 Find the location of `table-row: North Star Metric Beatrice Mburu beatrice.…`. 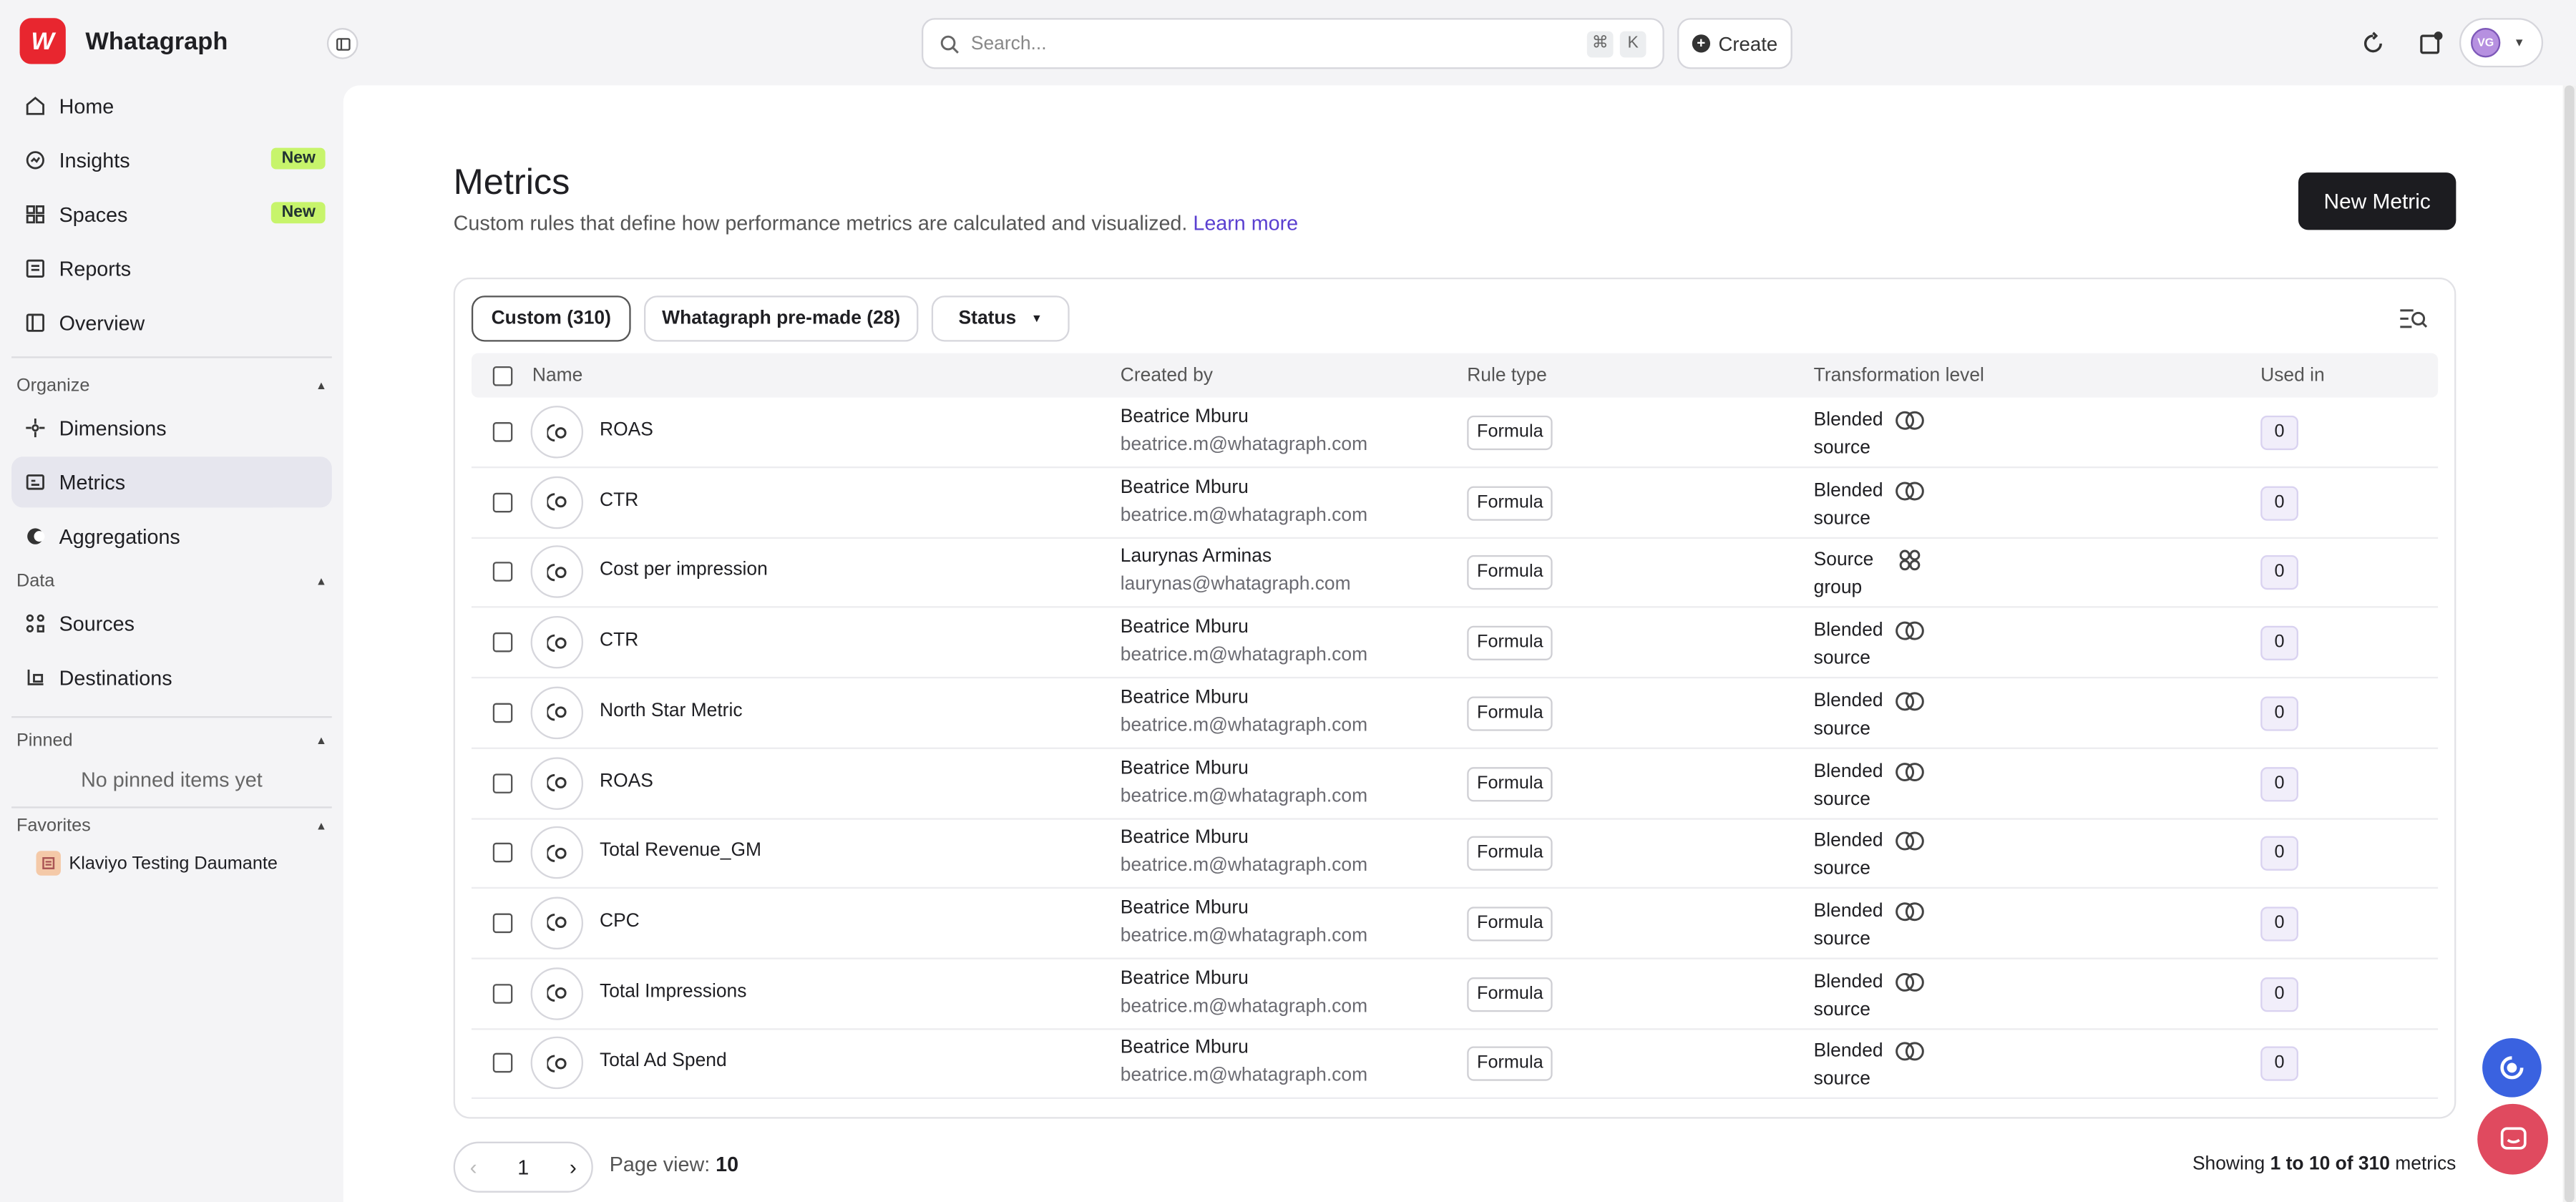

table-row: North Star Metric Beatrice Mburu beatrice.… is located at coordinates (1455, 713).